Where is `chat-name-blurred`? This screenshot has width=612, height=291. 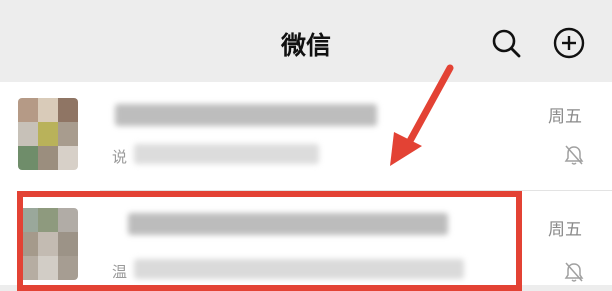 chat-name-blurred is located at coordinates (246, 115).